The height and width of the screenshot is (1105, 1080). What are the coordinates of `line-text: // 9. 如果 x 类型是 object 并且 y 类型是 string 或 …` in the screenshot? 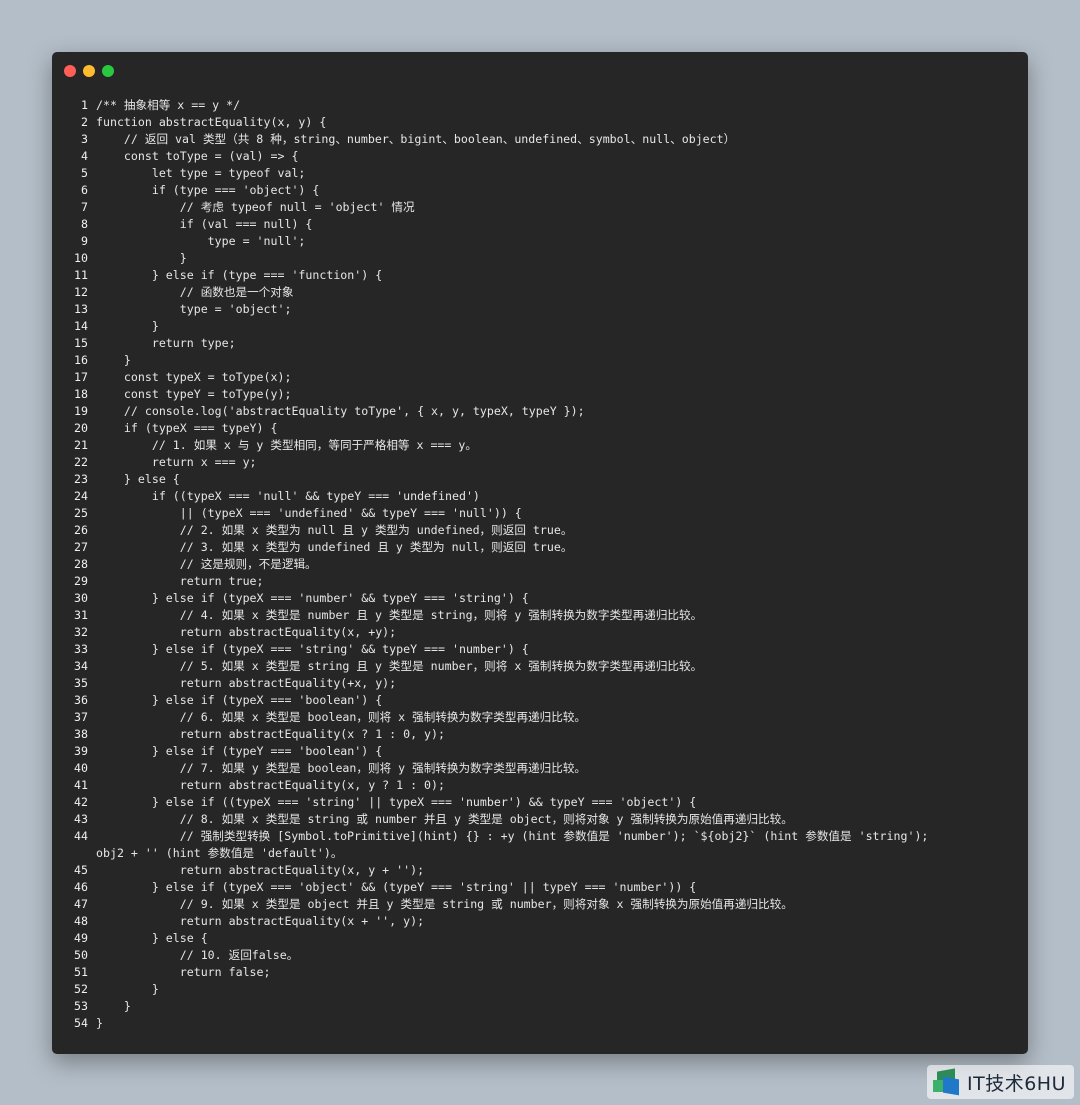 It's located at (444, 904).